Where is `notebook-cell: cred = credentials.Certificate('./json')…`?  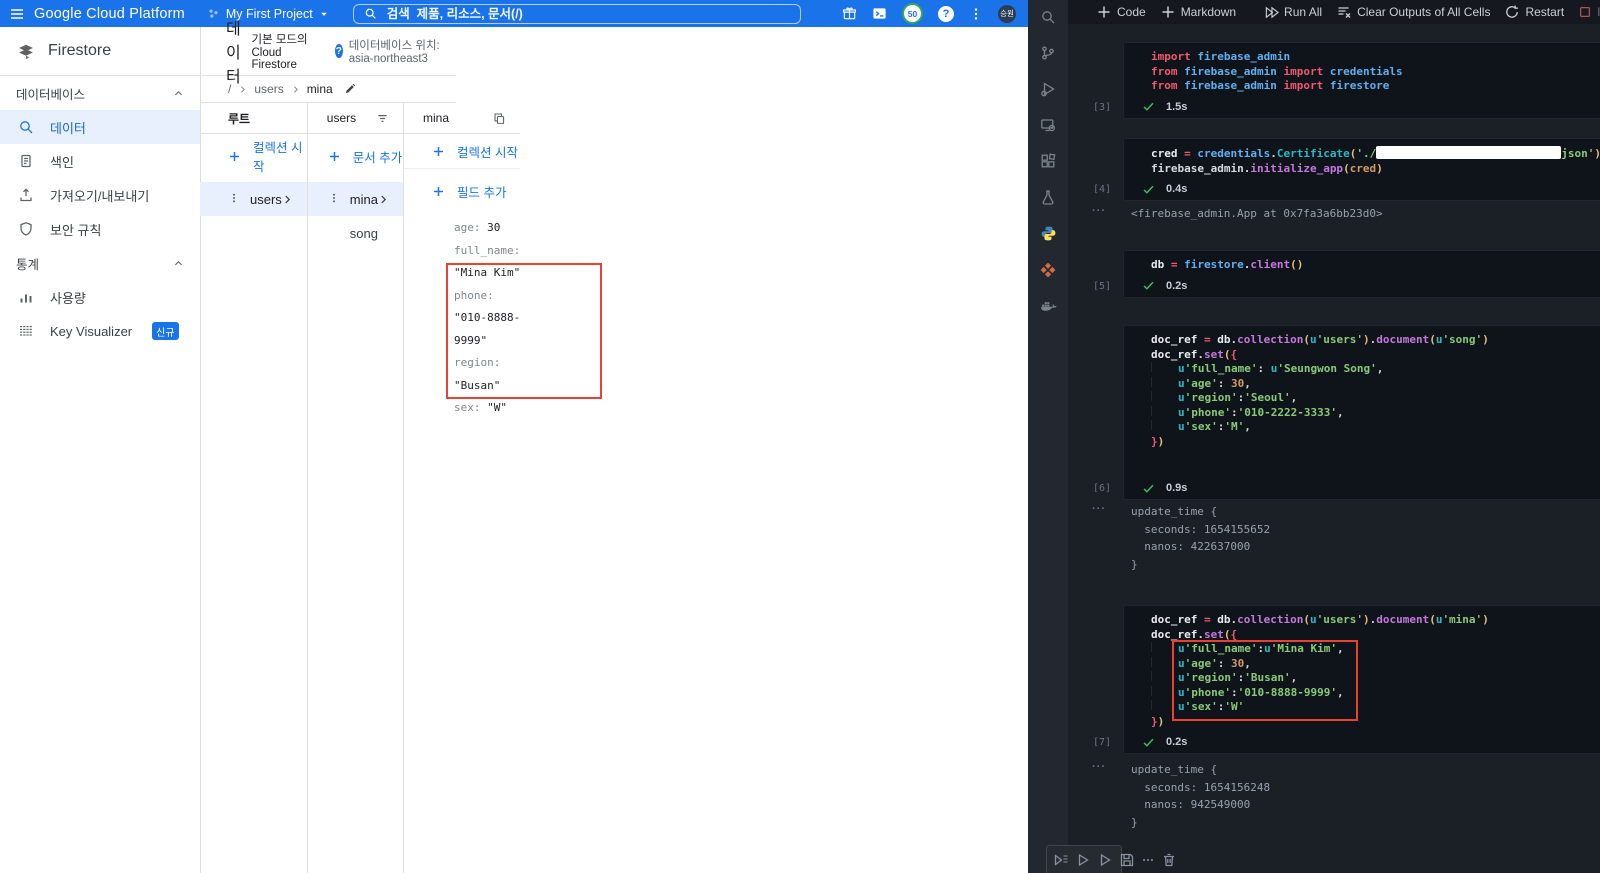
notebook-cell: cred = credentials.Certificate('./json')… is located at coordinates (1346, 169).